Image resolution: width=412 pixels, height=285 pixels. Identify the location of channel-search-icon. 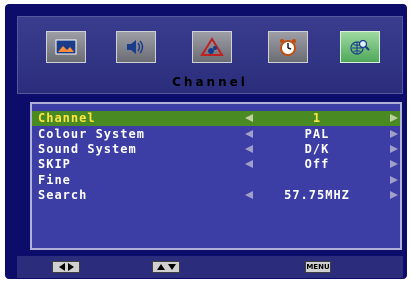
(360, 47).